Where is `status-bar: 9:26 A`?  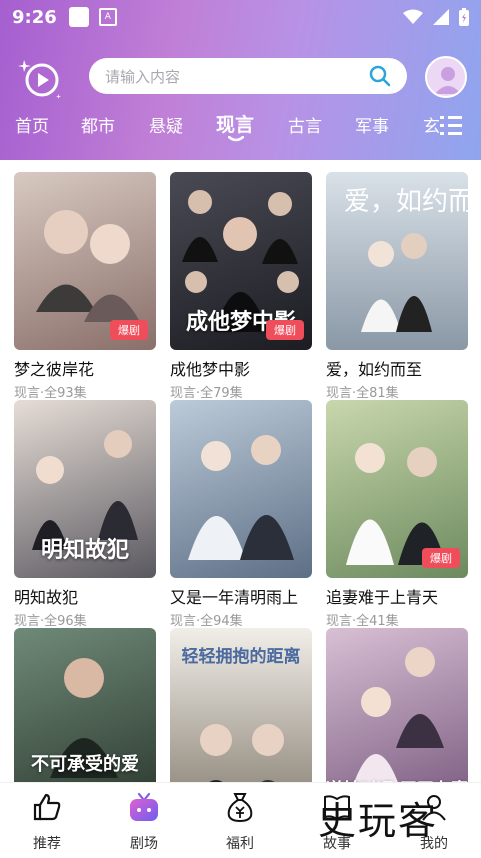 status-bar: 9:26 A is located at coordinates (240, 17).